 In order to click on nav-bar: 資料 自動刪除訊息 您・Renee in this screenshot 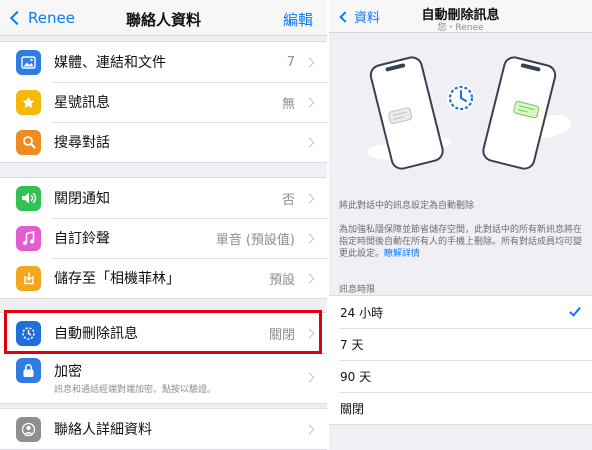, I will do `click(460, 16)`.